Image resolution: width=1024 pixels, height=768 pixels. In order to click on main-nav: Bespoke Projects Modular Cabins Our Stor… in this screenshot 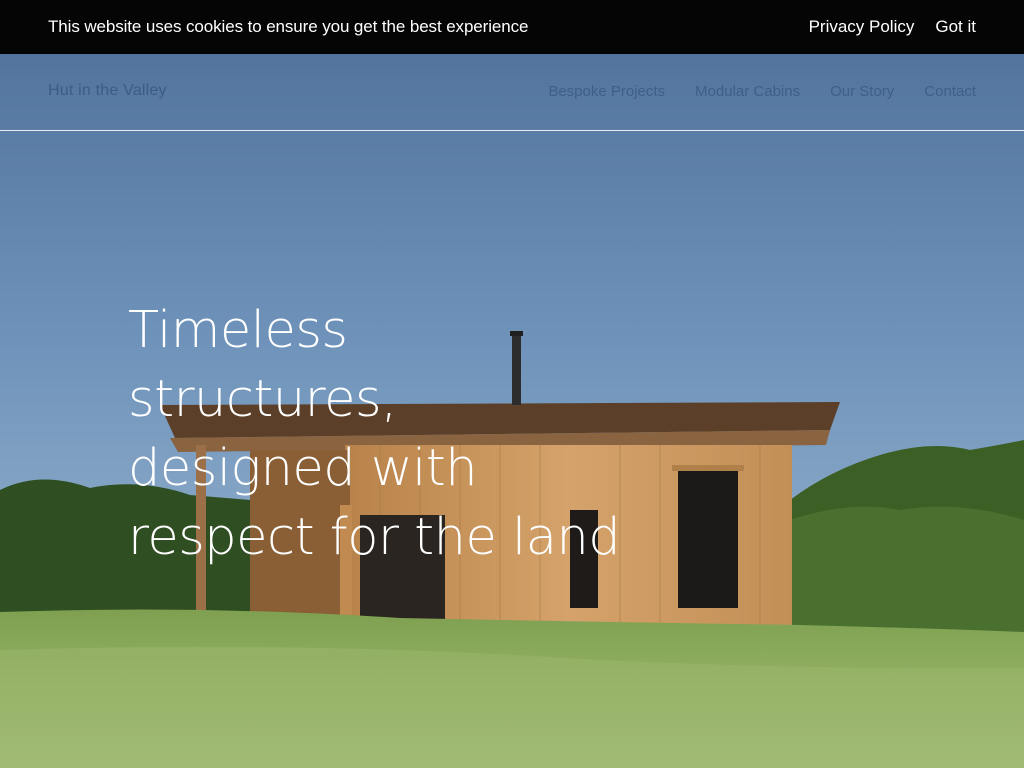, I will do `click(762, 91)`.